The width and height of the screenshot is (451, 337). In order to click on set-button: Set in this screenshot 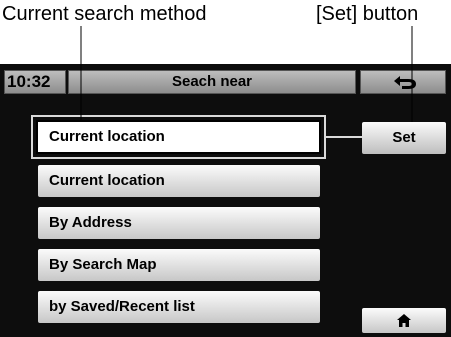, I will do `click(404, 138)`.